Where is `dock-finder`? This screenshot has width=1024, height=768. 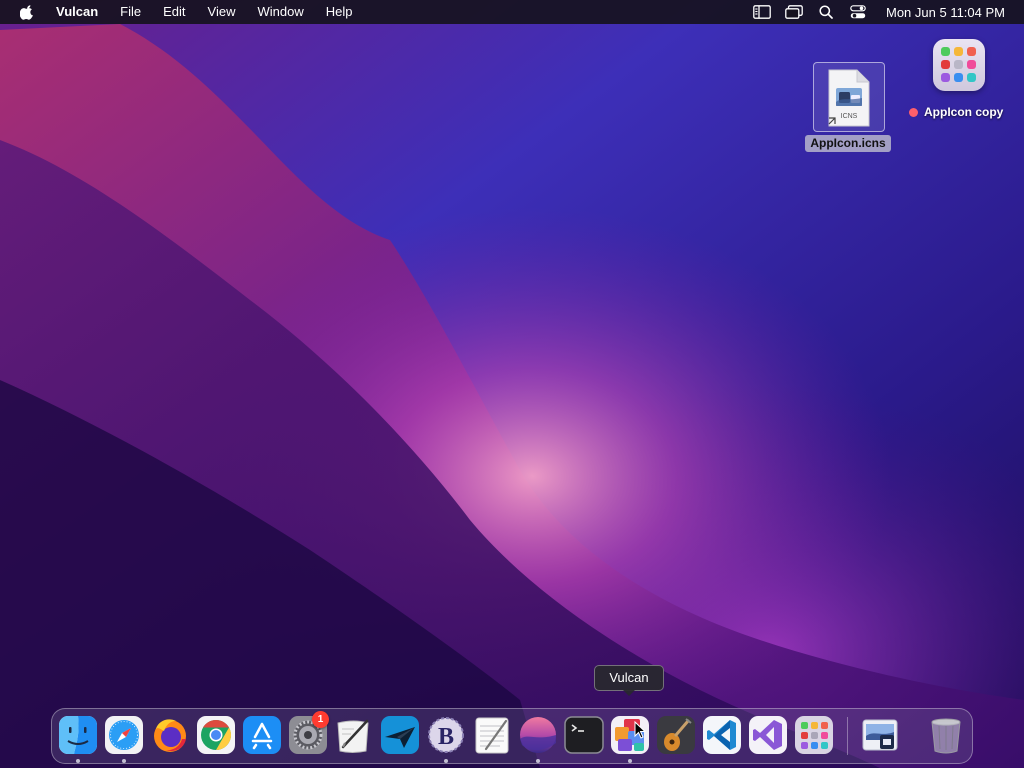
dock-finder is located at coordinates (78, 739).